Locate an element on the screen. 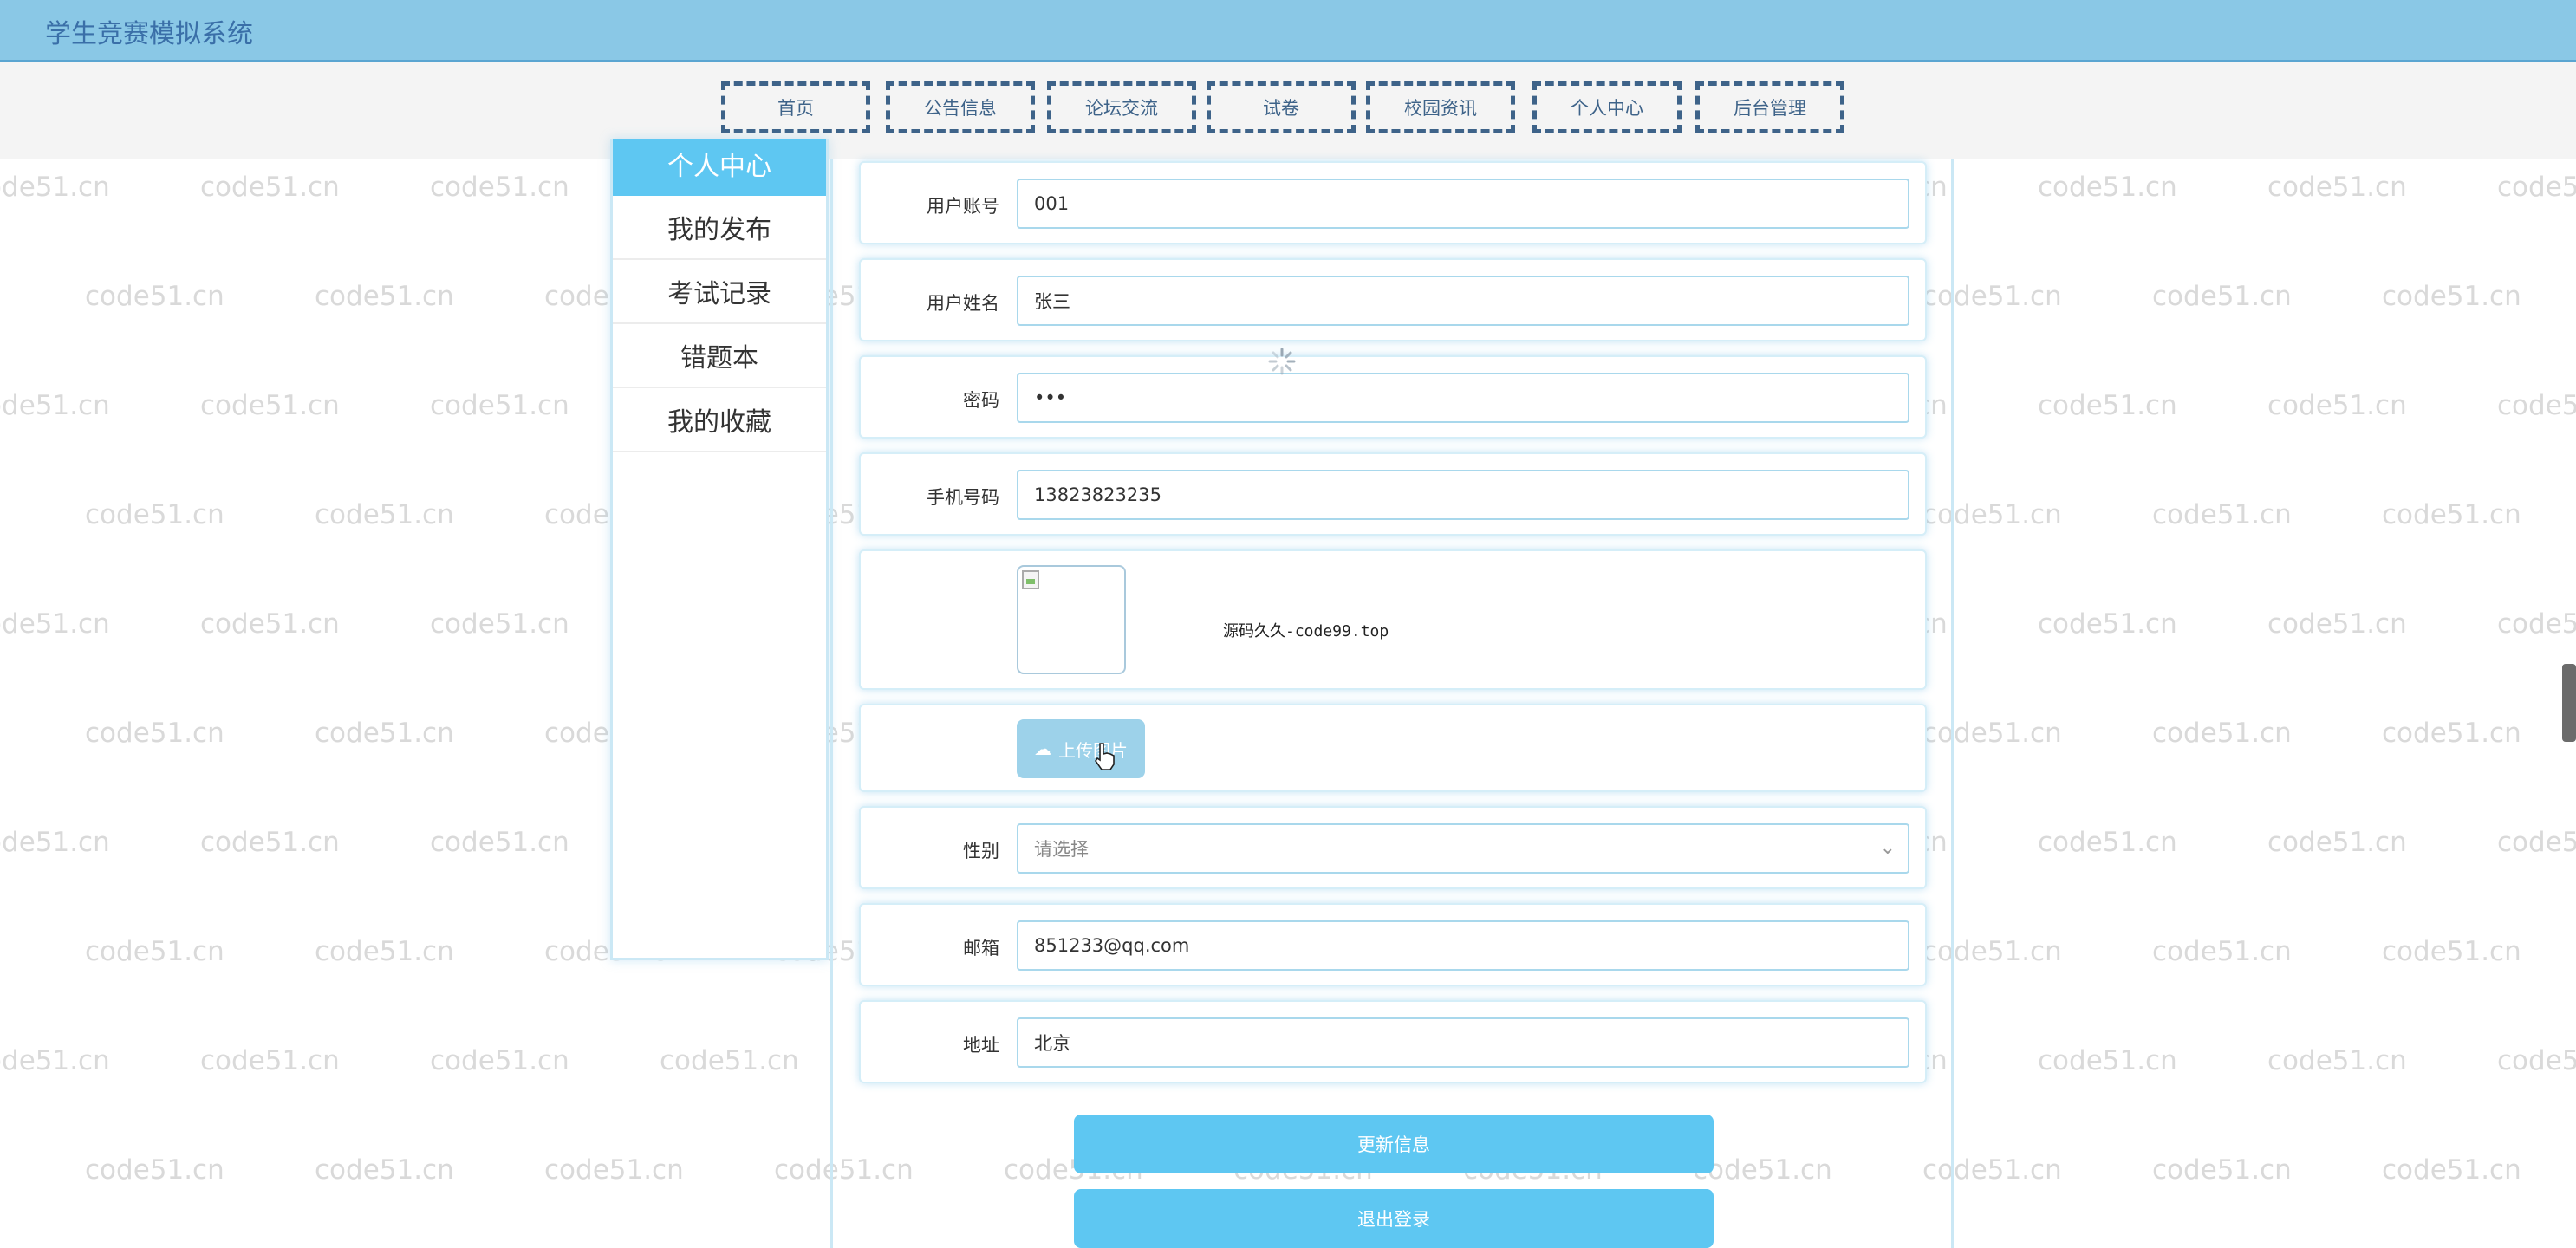 The height and width of the screenshot is (1248, 2576). sidebar: 个人中心 我的发布 考试记录 错题本 我的收藏 is located at coordinates (719, 549).